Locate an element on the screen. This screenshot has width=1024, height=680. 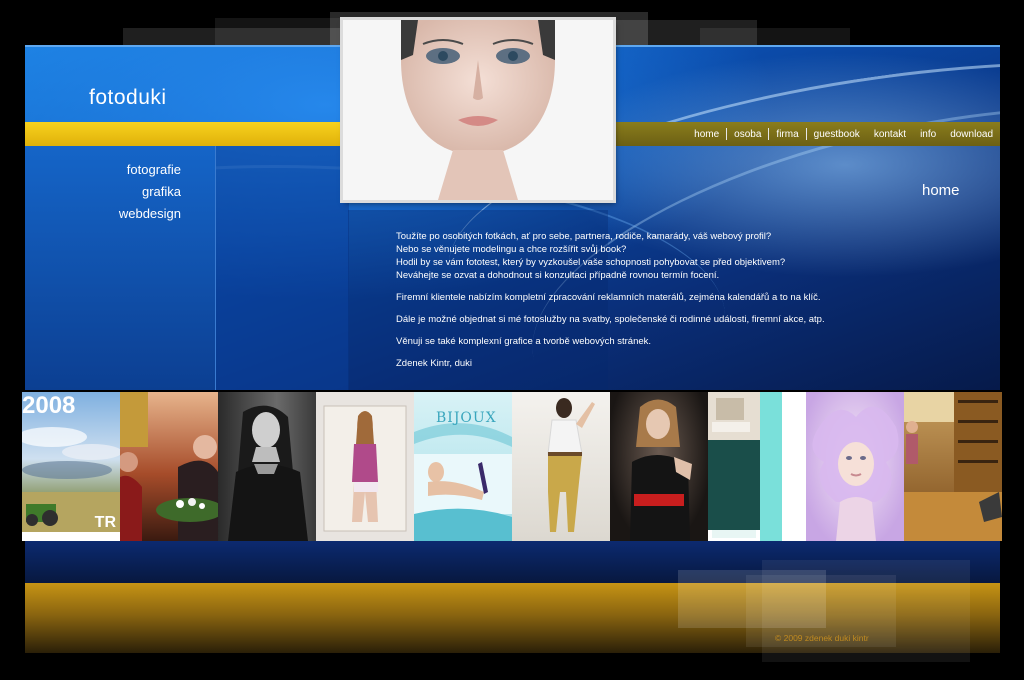
gallery-thumb-flower-girl is located at coordinates (855, 466).